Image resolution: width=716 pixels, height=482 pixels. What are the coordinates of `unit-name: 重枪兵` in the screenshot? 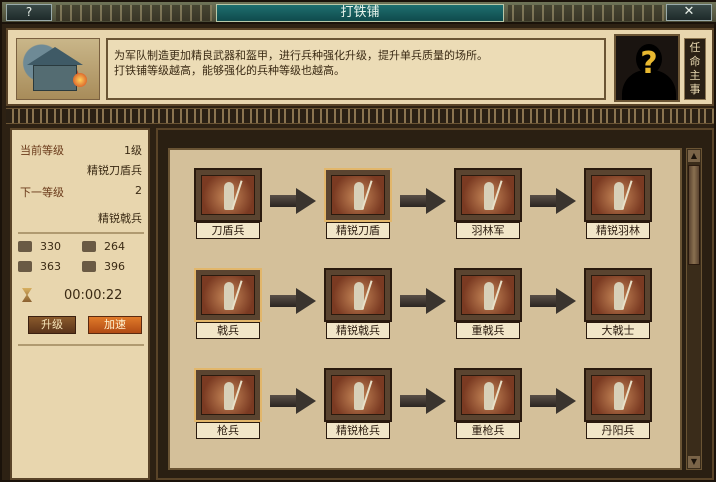 It's located at (488, 430).